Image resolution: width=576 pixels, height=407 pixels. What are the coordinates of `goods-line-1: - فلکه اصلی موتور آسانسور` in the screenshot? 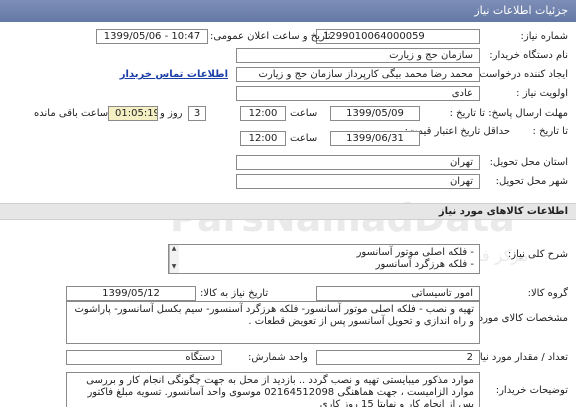 It's located at (415, 252).